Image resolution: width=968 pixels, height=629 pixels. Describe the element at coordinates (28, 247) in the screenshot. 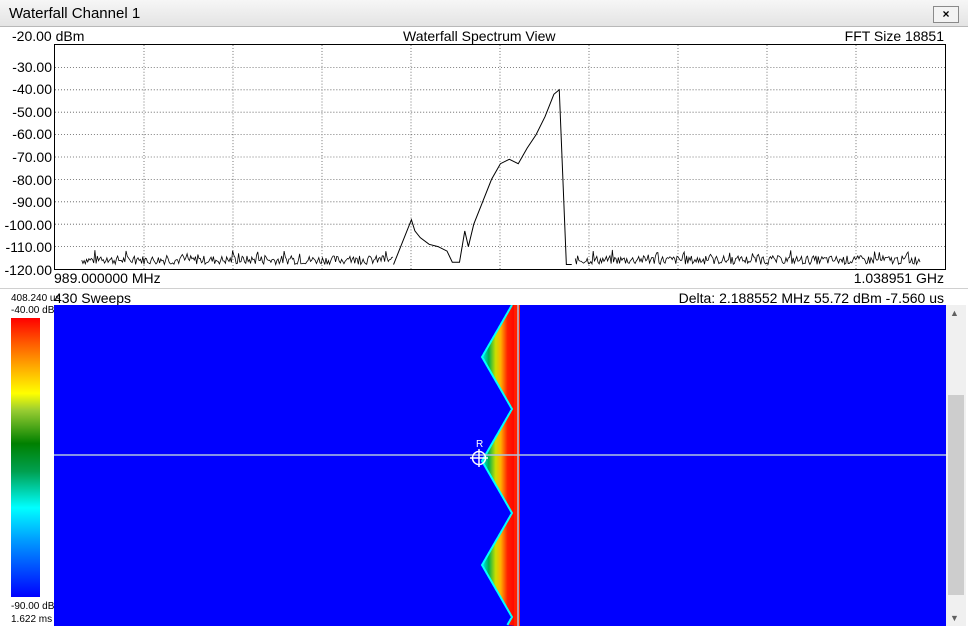

I see `y-tick-label: -110.00` at that location.